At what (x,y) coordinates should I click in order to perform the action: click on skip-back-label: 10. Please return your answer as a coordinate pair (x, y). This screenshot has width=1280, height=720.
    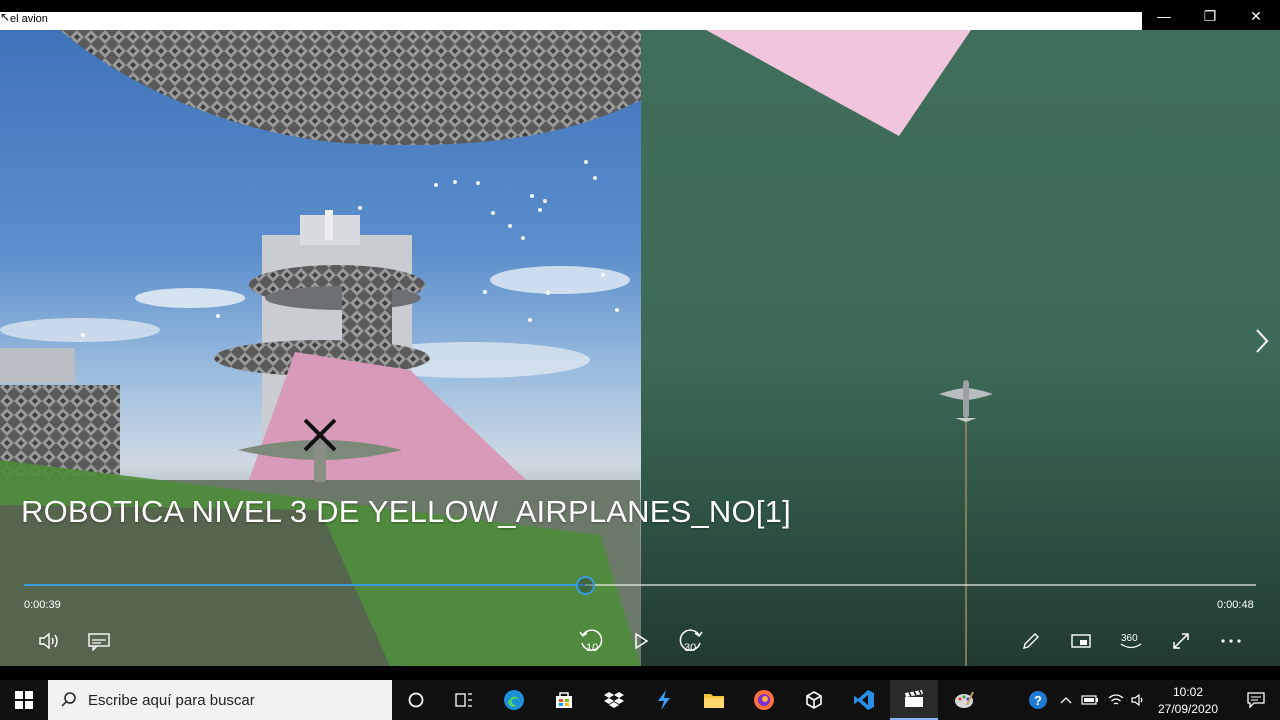
    Looking at the image, I should click on (592, 648).